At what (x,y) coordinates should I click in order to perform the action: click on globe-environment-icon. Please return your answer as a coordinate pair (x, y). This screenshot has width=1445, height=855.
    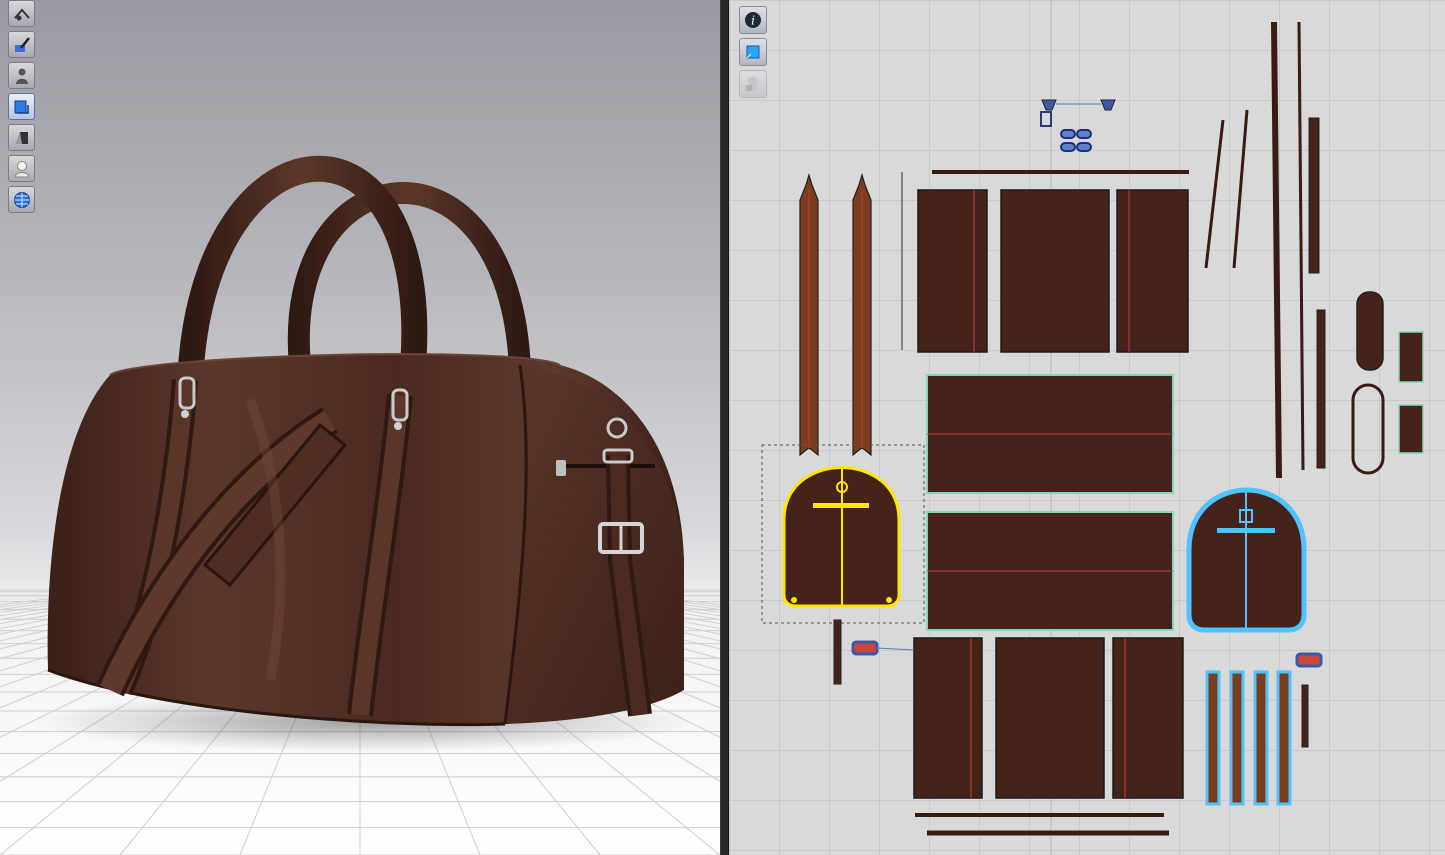
    Looking at the image, I should click on (21, 199).